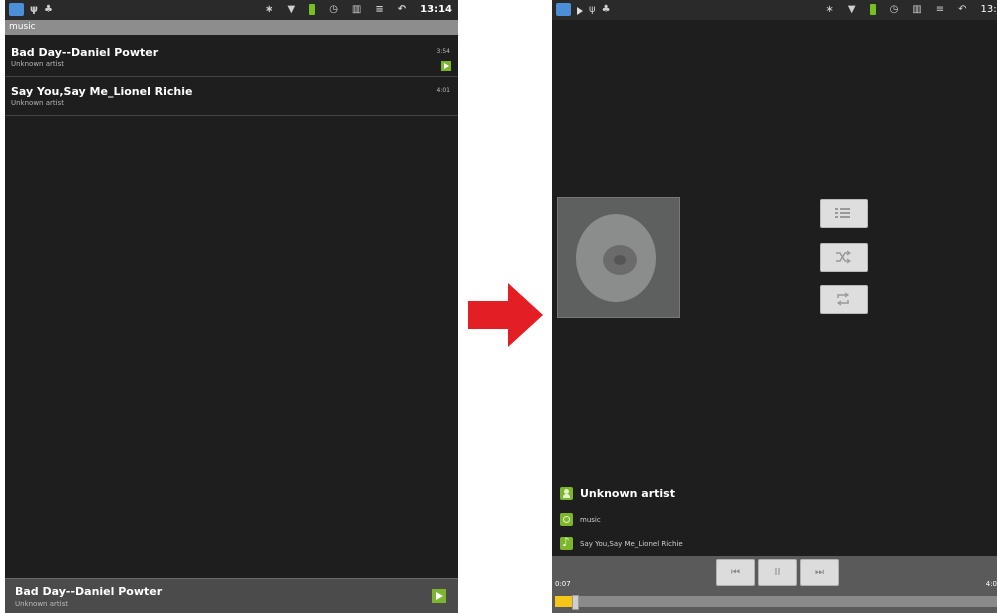  I want to click on track-row: Say You,Say Me_Lionel Richie, so click(621, 542).